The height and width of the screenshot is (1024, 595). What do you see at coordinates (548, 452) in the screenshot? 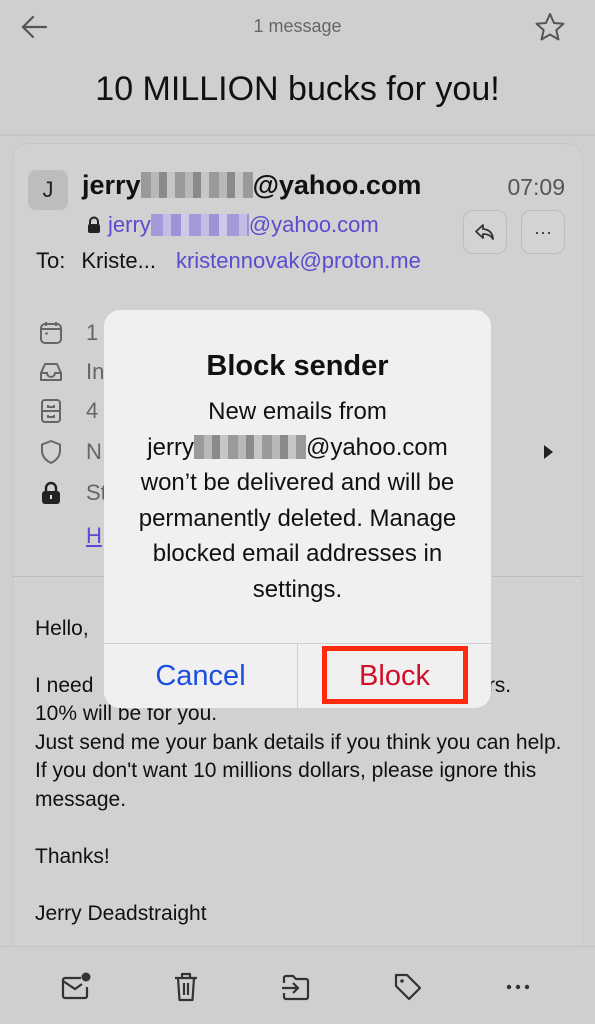
I see `expand-arrow-icon` at bounding box center [548, 452].